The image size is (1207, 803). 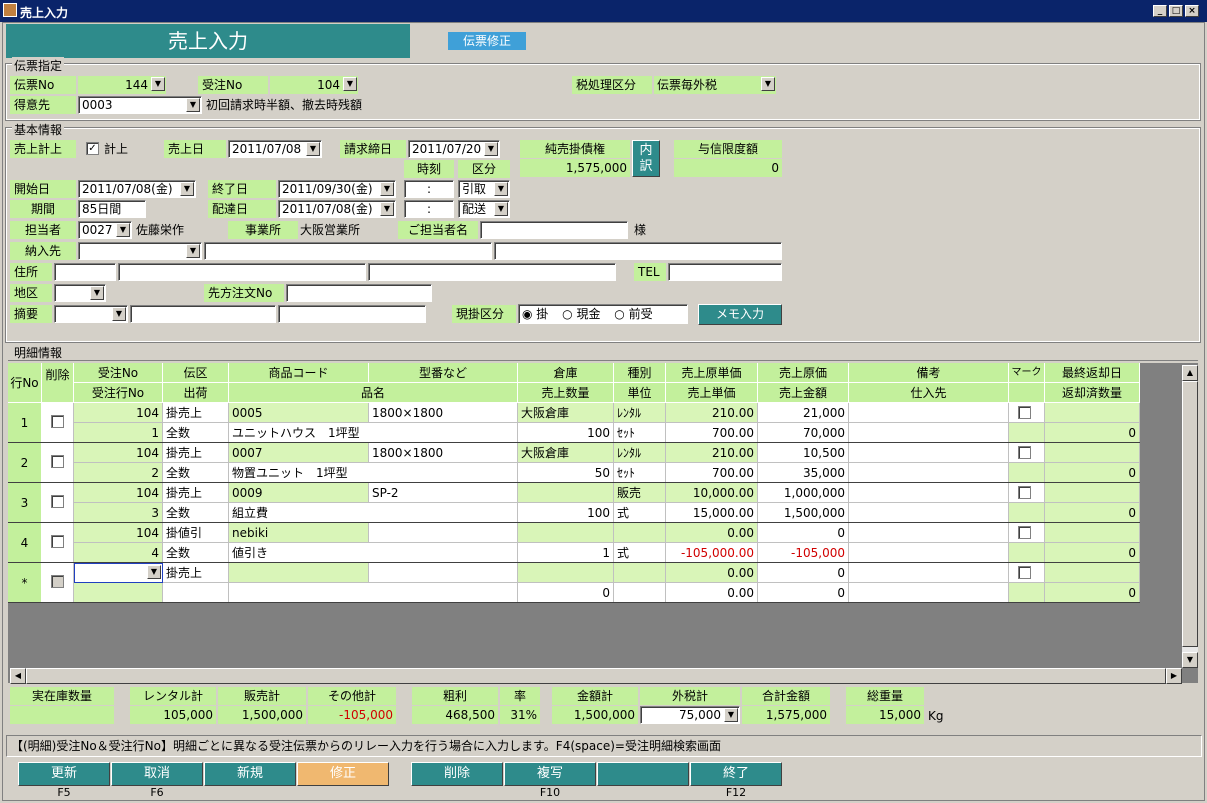 What do you see at coordinates (118, 513) in the screenshot?
I see `order-line-cell: 3` at bounding box center [118, 513].